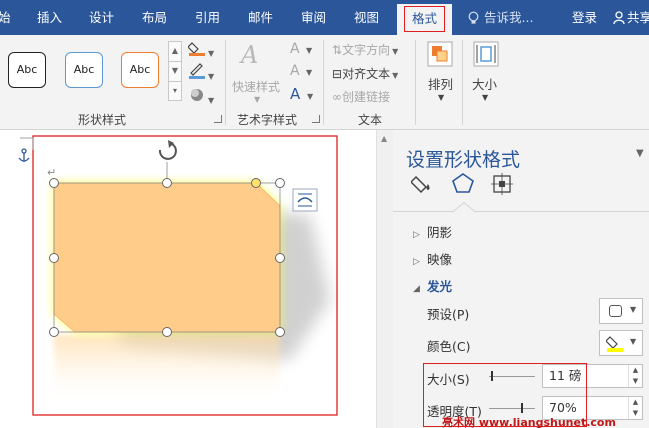  I want to click on glow-preset-label: 预设(P), so click(448, 314).